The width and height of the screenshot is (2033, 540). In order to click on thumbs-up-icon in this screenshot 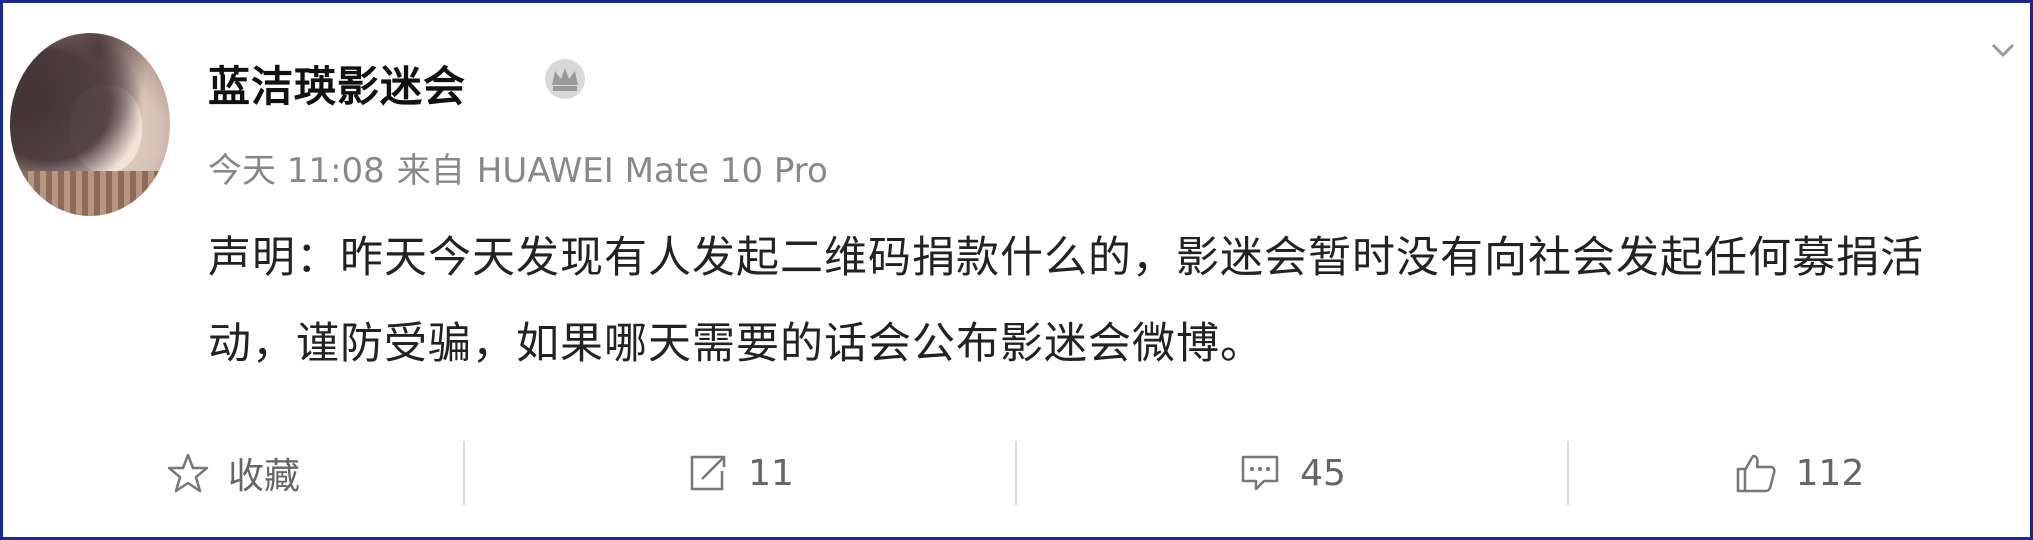, I will do `click(1756, 473)`.